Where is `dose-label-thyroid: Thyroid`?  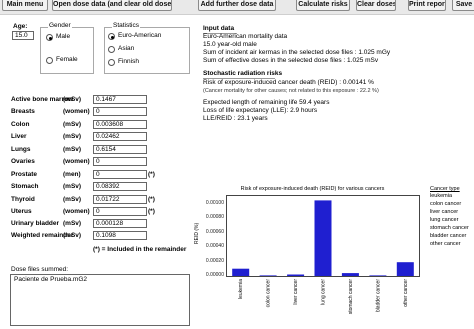
dose-label-thyroid: Thyroid is located at coordinates (23, 199).